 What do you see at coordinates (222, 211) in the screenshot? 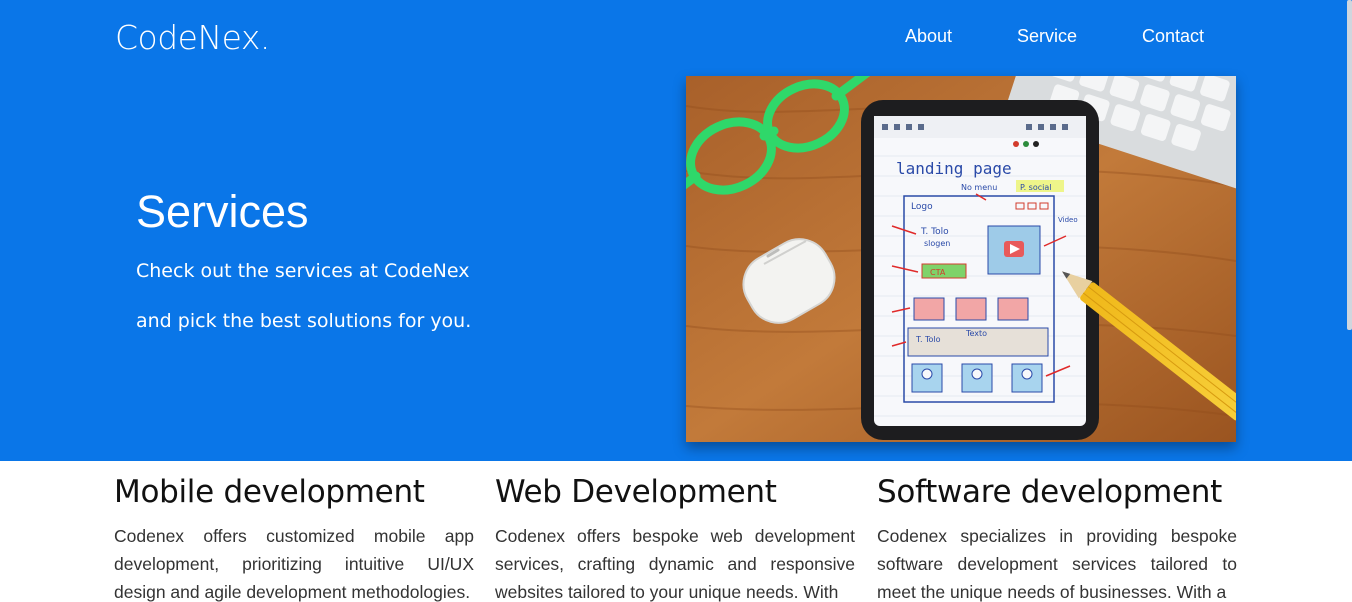
I see `hero-title: Services` at bounding box center [222, 211].